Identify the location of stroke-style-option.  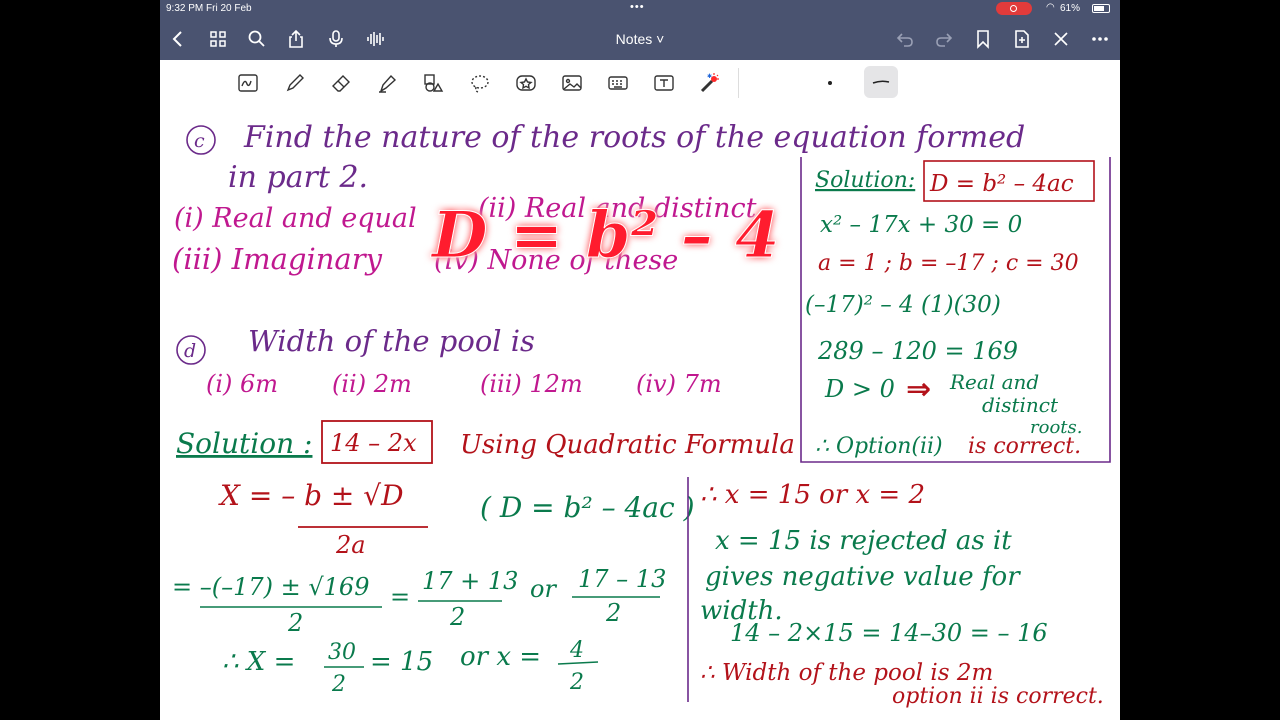
(881, 82).